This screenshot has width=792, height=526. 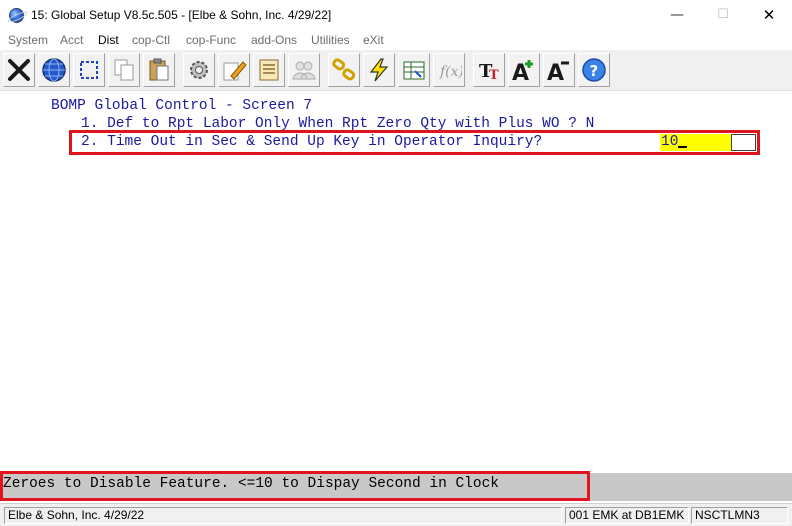 I want to click on copy-button, so click(x=124, y=70).